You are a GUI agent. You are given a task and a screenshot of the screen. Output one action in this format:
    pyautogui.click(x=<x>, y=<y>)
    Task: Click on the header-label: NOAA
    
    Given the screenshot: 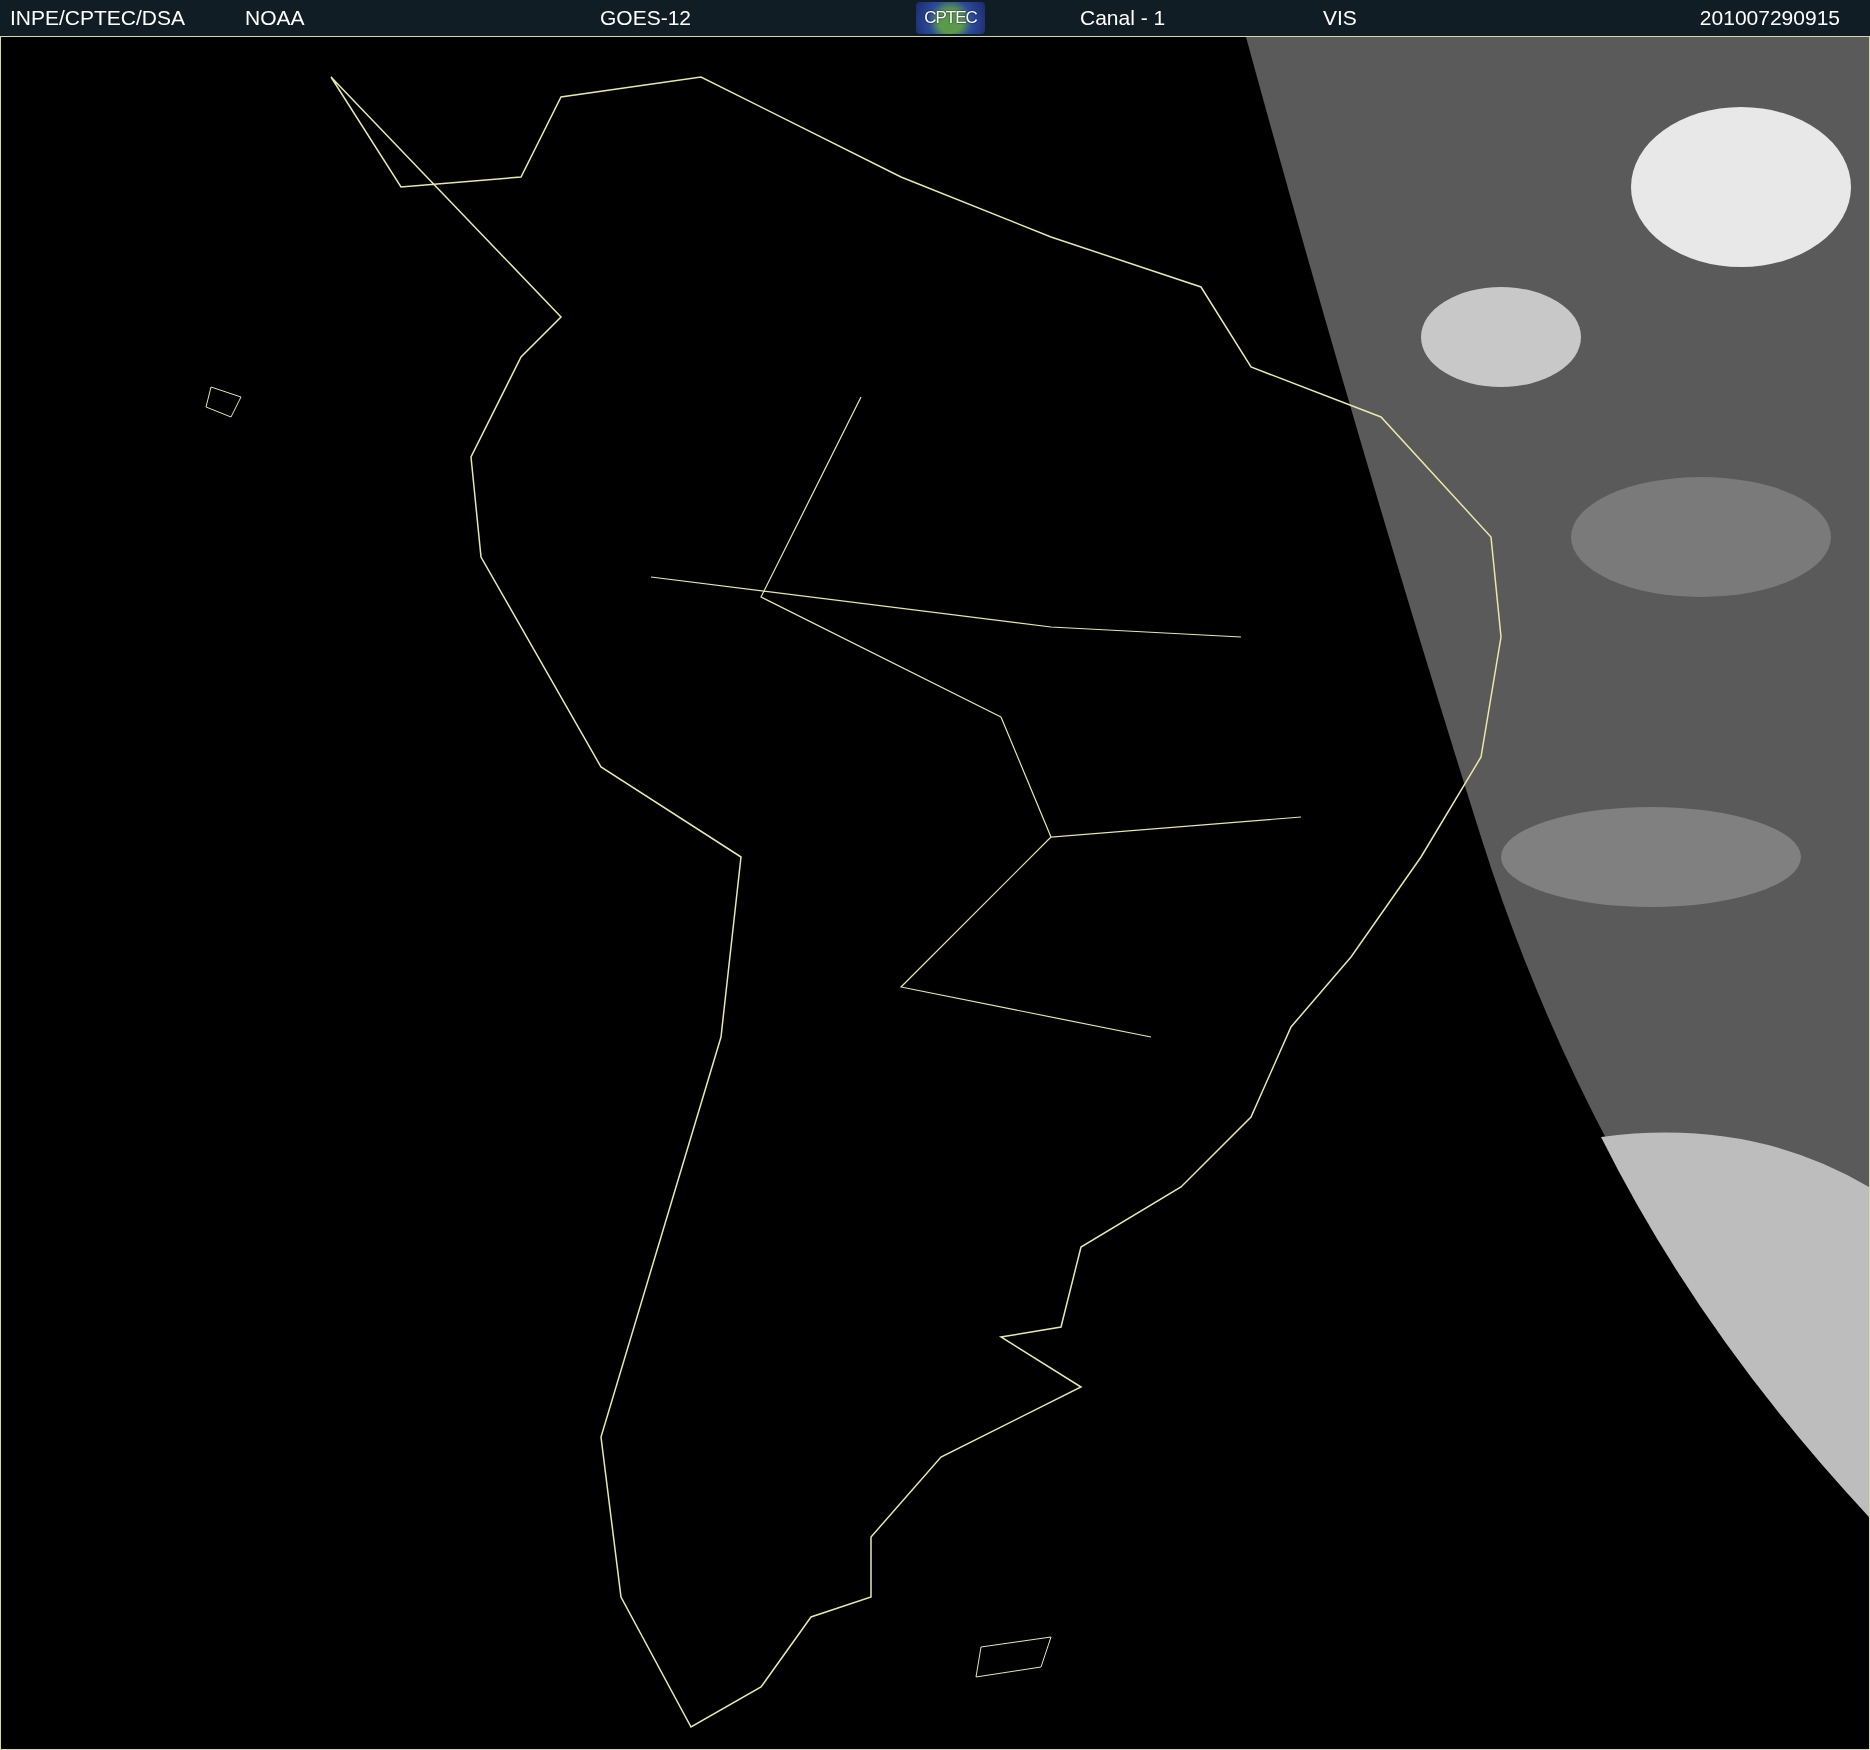 What is the action you would take?
    pyautogui.click(x=275, y=18)
    